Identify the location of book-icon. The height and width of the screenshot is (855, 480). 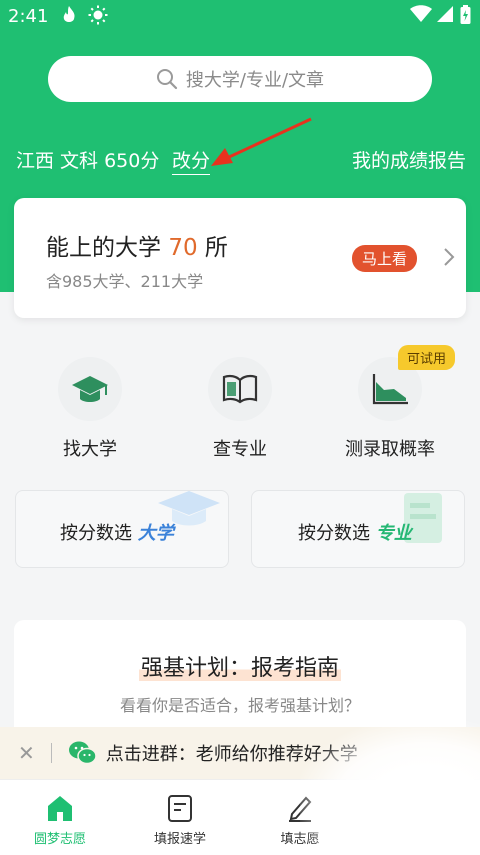
(240, 389).